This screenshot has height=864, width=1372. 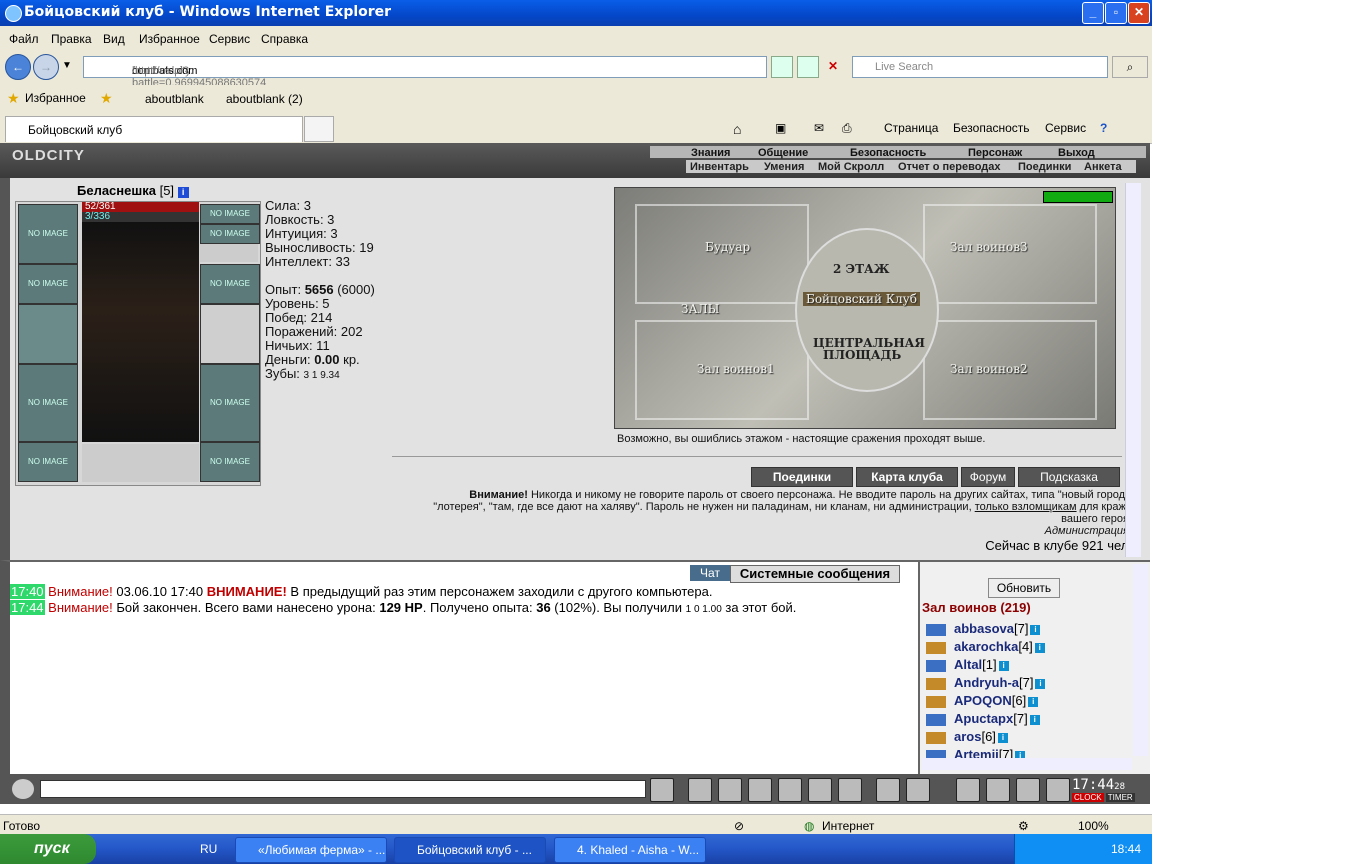 What do you see at coordinates (982, 702) in the screenshot?
I see `user-item: APOQON[6] i` at bounding box center [982, 702].